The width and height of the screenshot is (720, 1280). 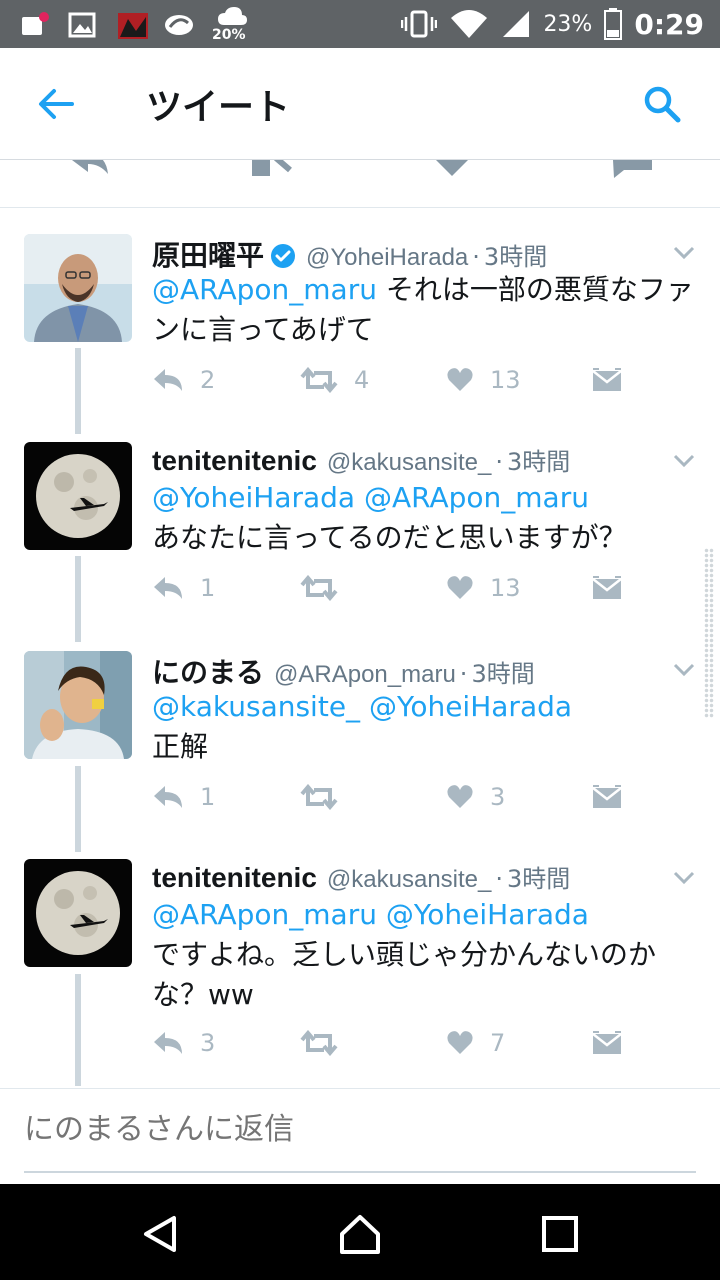 I want to click on reply-input, so click(x=360, y=1131).